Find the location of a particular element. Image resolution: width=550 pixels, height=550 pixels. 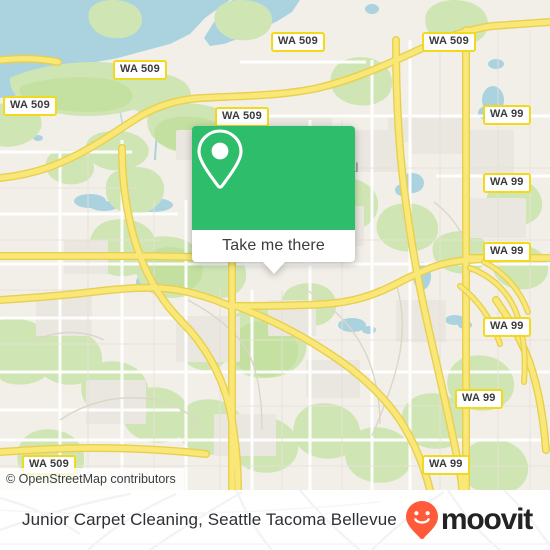

osm-attribution: © OpenStreetMap contributors is located at coordinates (92, 479).